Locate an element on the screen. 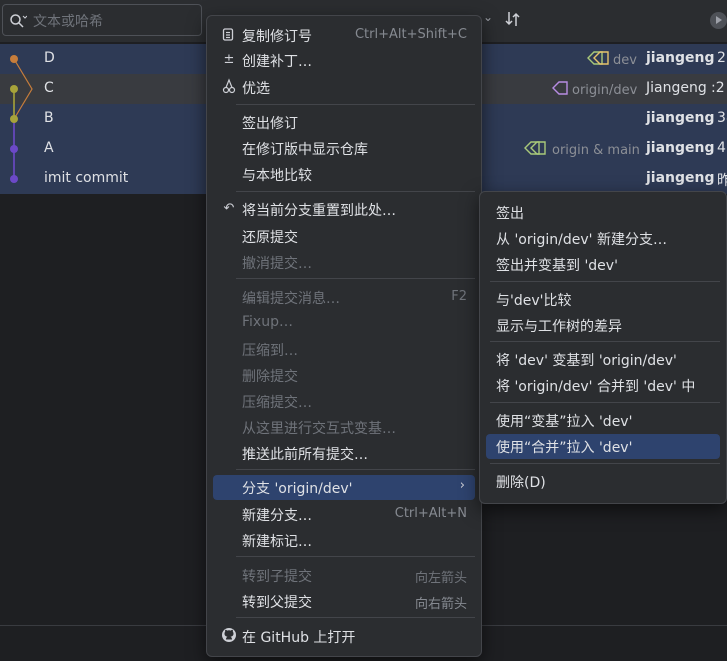 The image size is (727, 661). commit-subject: D is located at coordinates (49, 58).